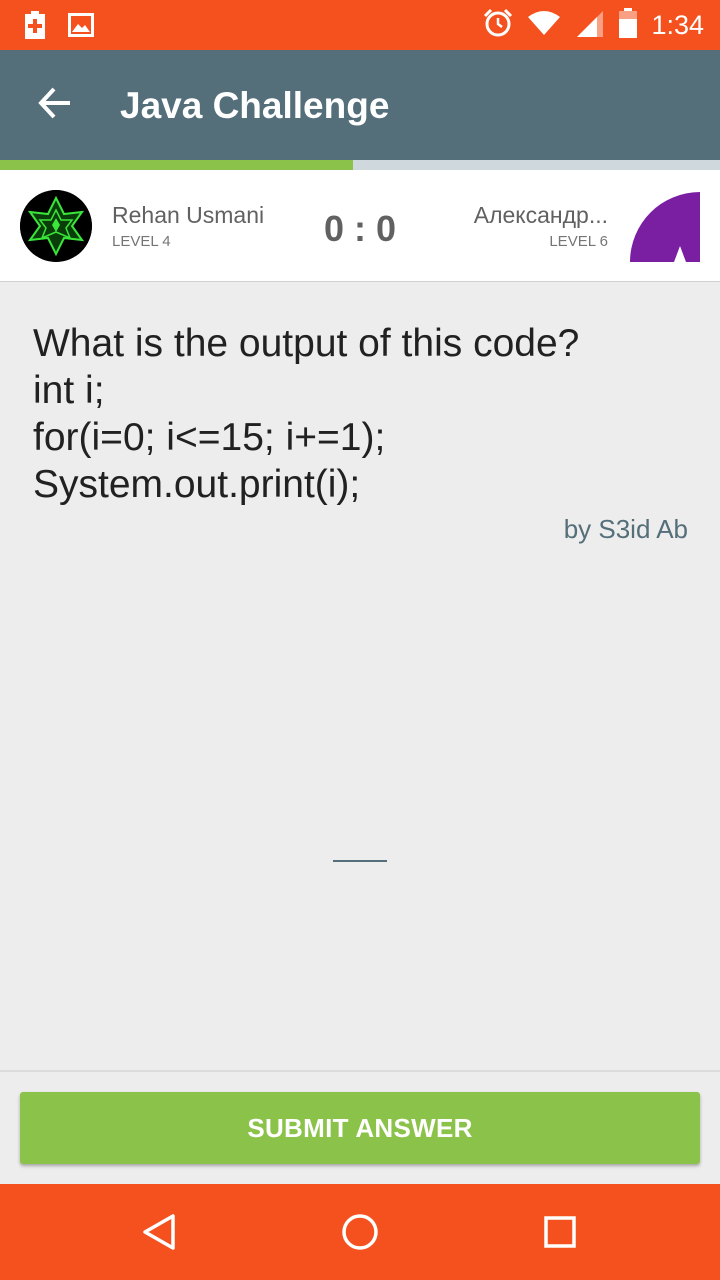 This screenshot has height=1280, width=720. I want to click on nav-home-button, so click(360, 1232).